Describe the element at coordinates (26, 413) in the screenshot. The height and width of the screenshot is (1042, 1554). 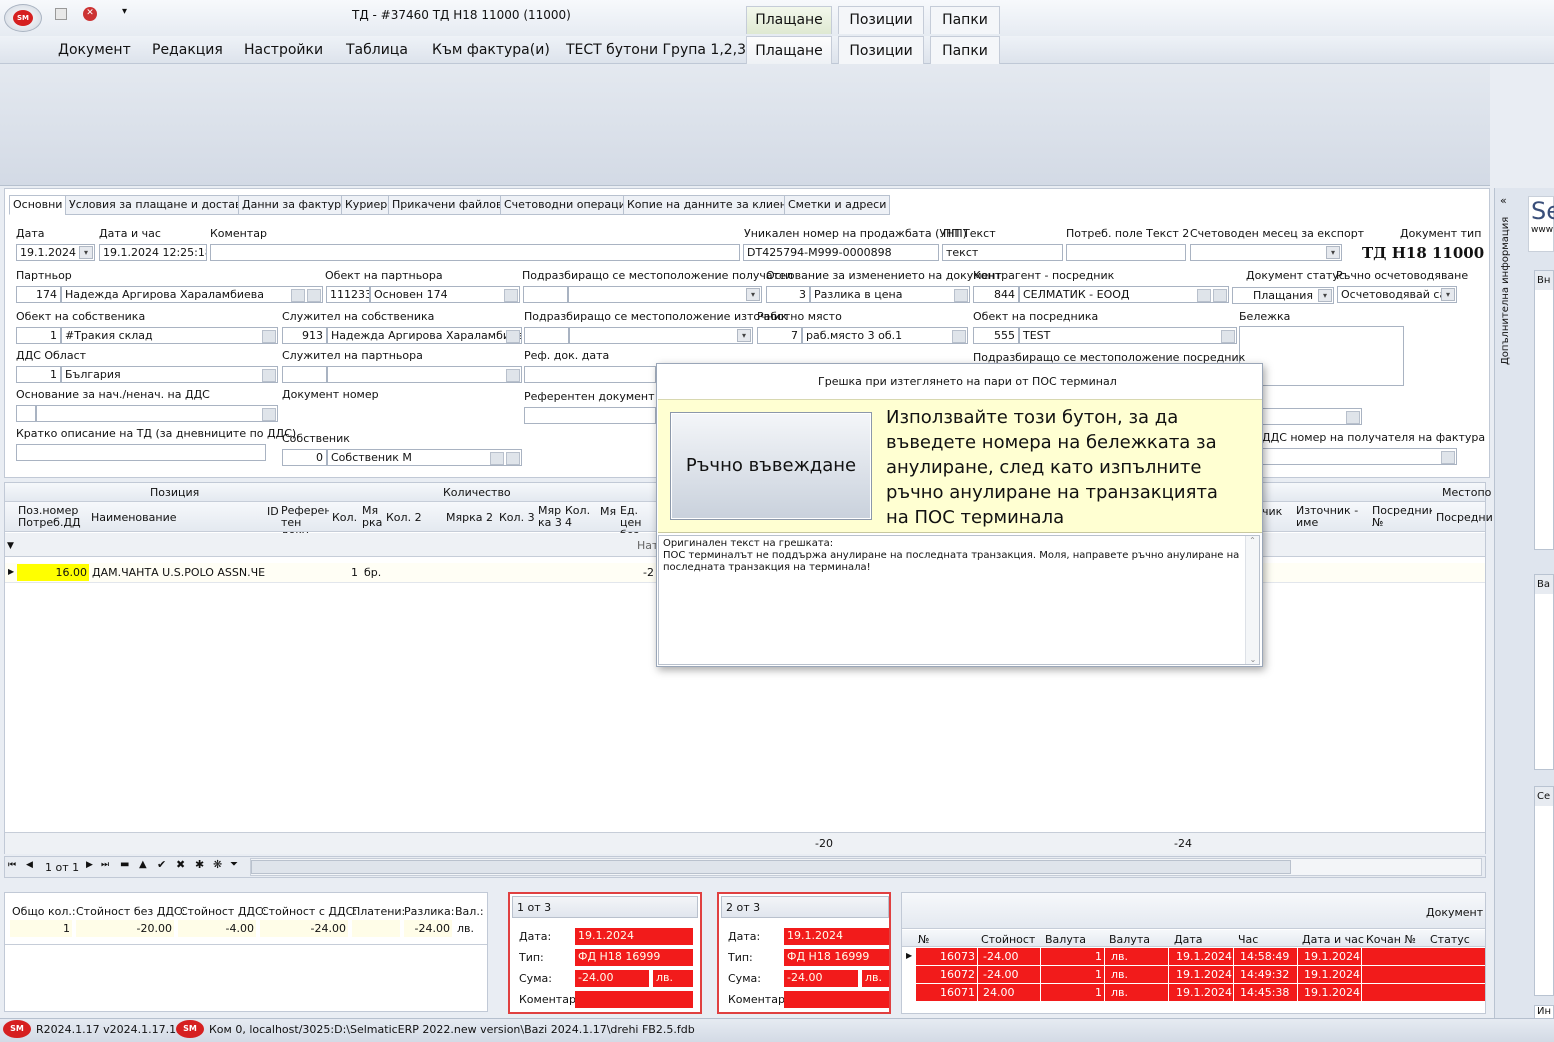
I see `vat-basis-id-field` at that location.